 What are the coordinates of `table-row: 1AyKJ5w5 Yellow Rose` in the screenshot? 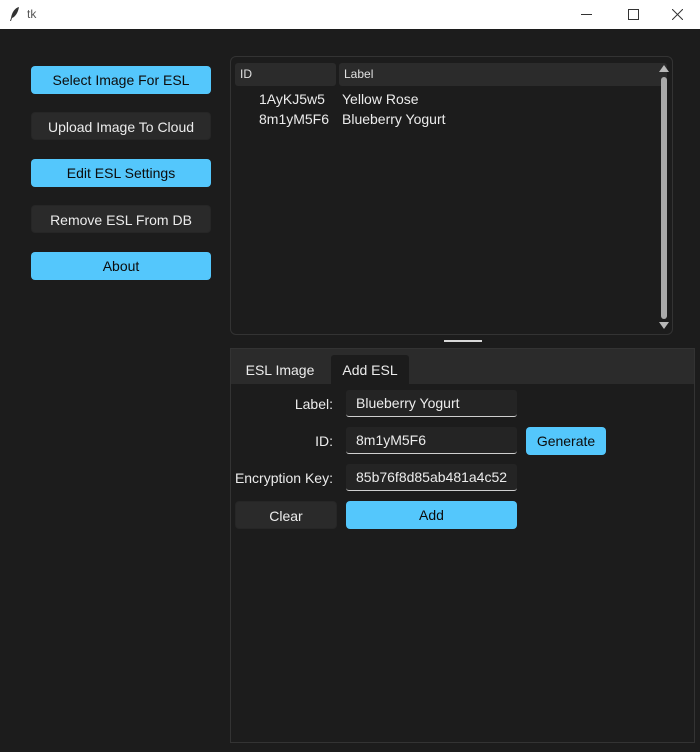 It's located at (451, 99).